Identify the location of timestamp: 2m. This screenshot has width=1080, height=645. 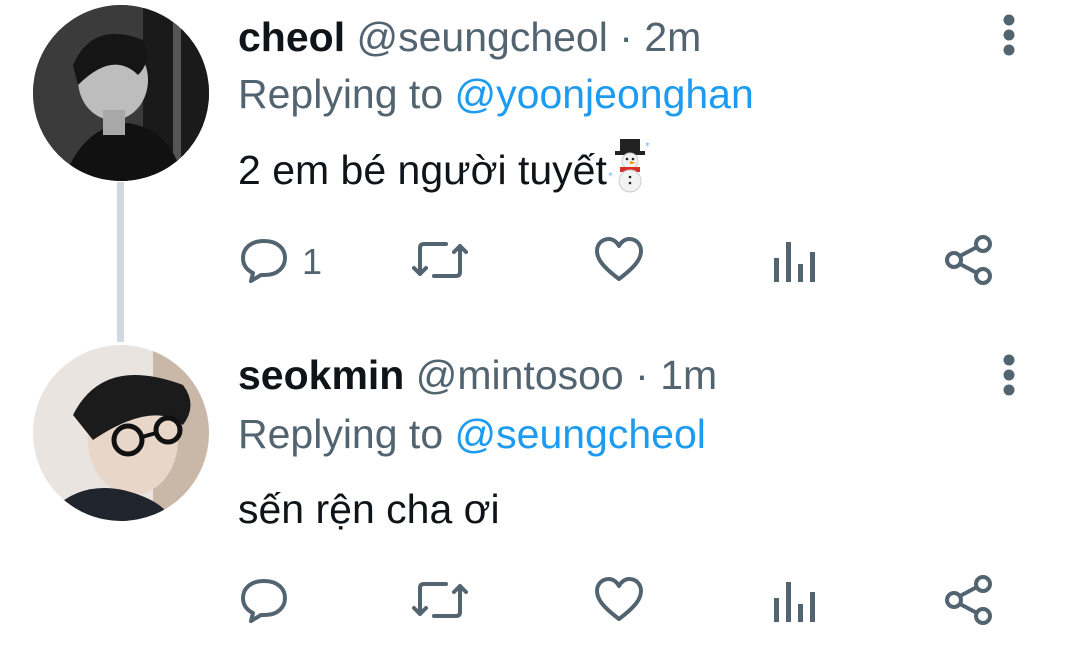
(672, 37).